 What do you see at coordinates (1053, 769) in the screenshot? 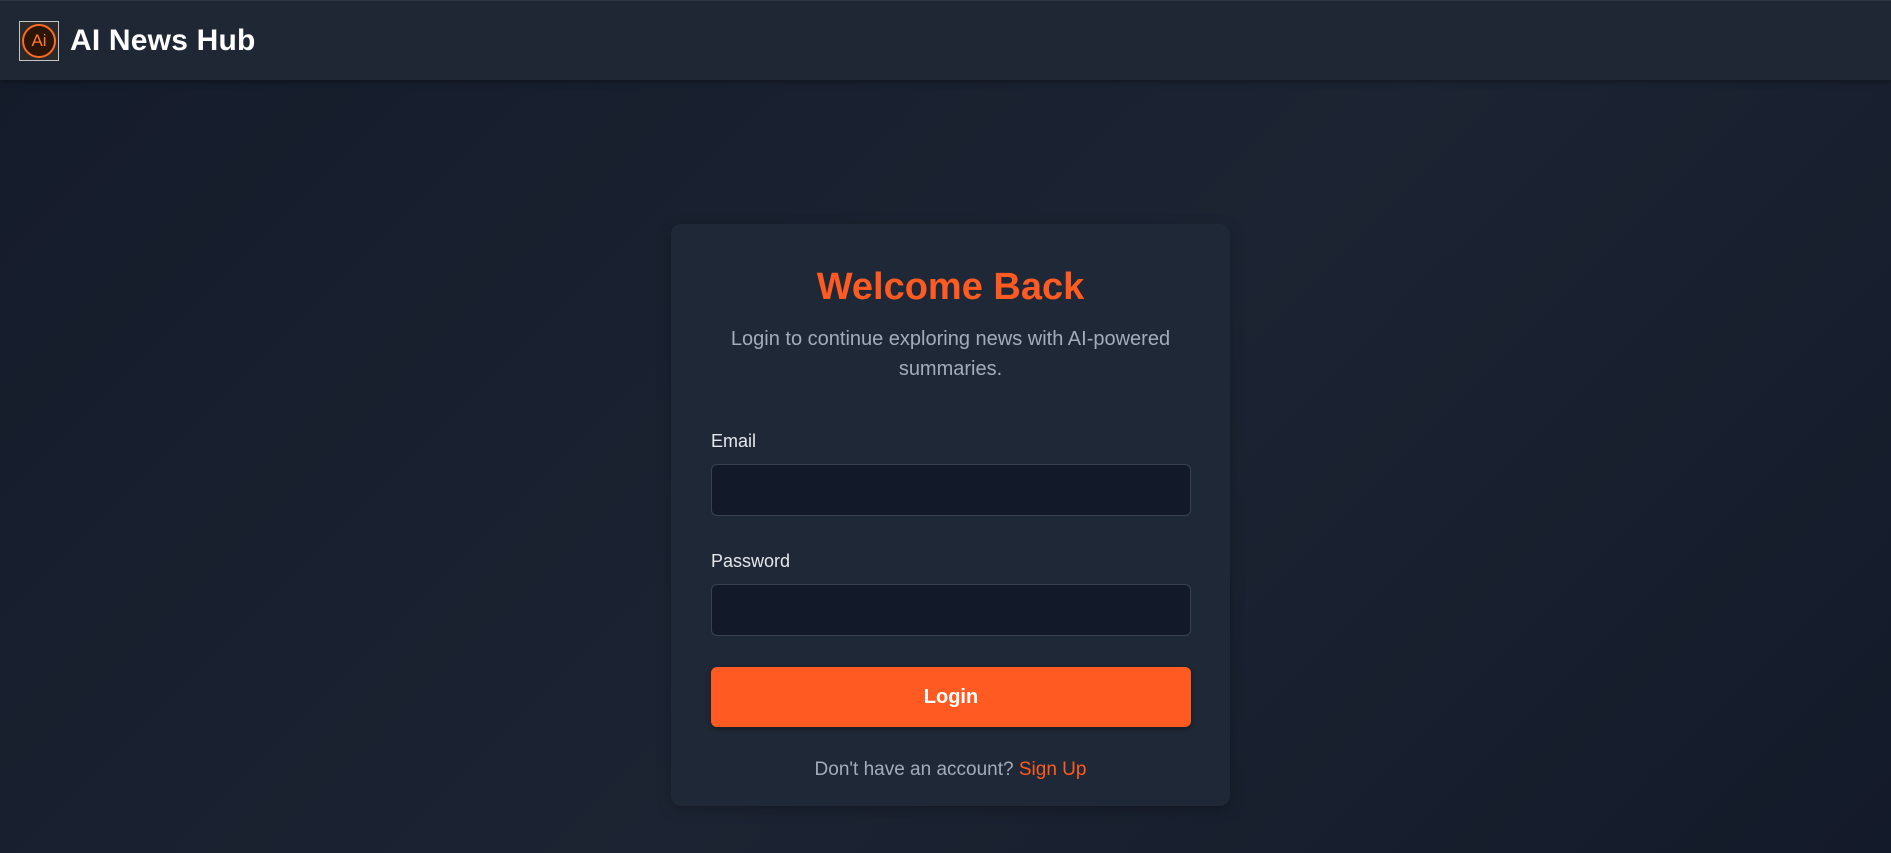
I see `signup-link: Sign Up` at bounding box center [1053, 769].